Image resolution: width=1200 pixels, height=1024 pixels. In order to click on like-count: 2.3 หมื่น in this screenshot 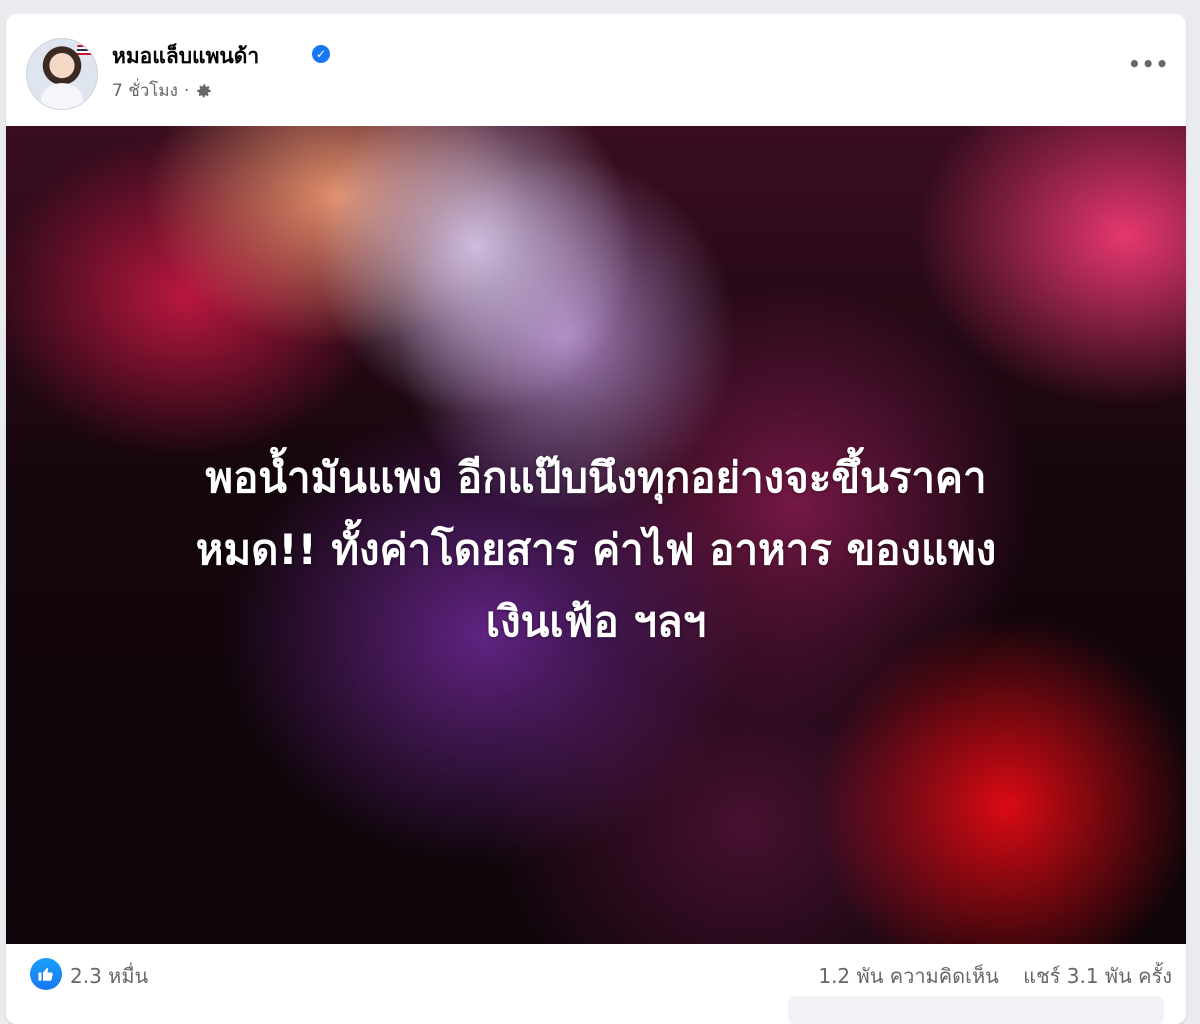, I will do `click(109, 976)`.